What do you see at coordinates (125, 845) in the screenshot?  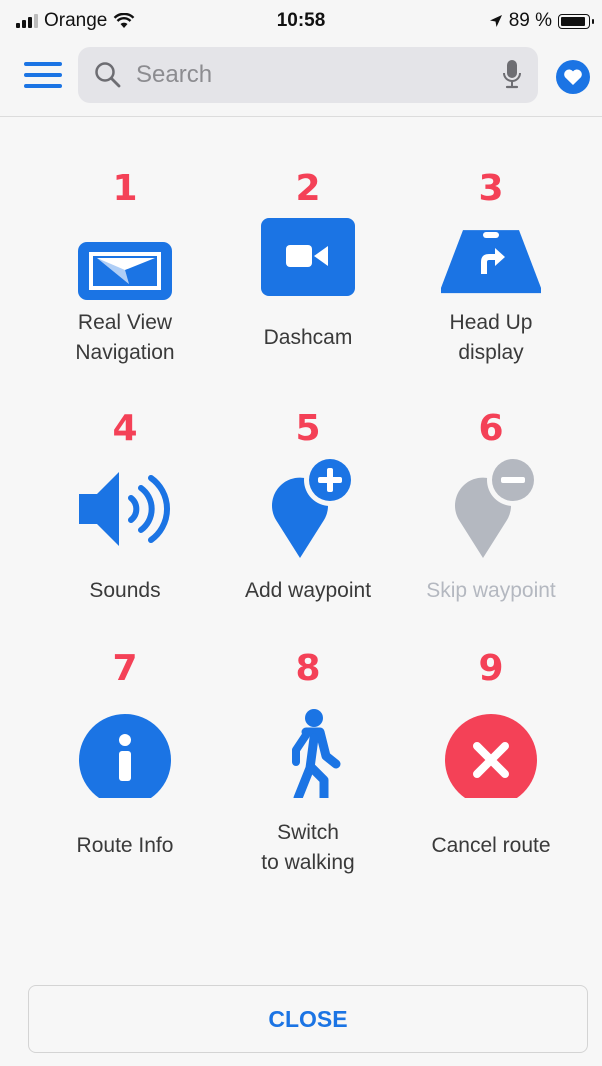 I see `tile-label: Route Info` at bounding box center [125, 845].